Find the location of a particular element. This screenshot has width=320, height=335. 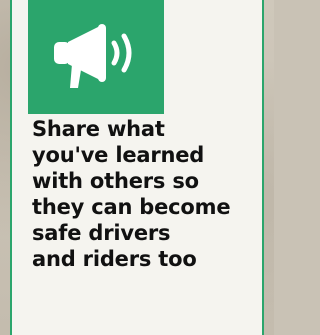

message-line: safe drivers is located at coordinates (101, 233).